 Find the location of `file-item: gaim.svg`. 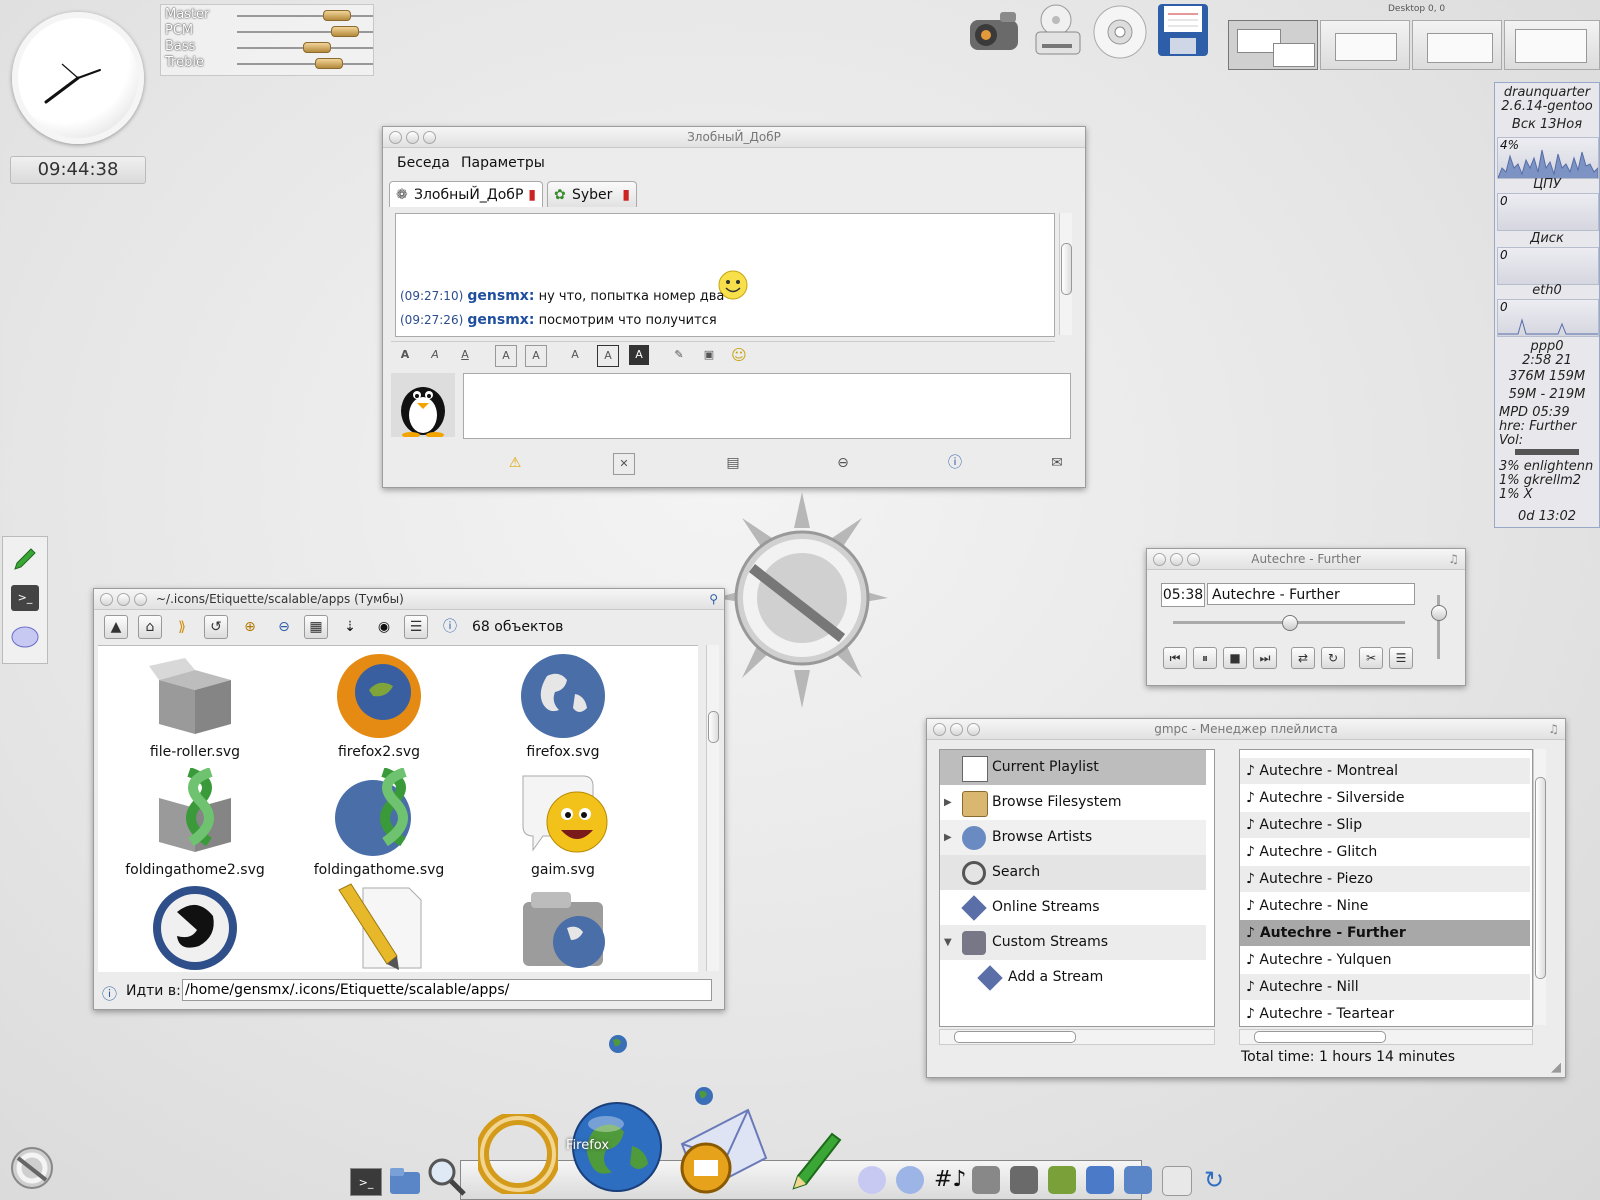

file-item: gaim.svg is located at coordinates (563, 823).